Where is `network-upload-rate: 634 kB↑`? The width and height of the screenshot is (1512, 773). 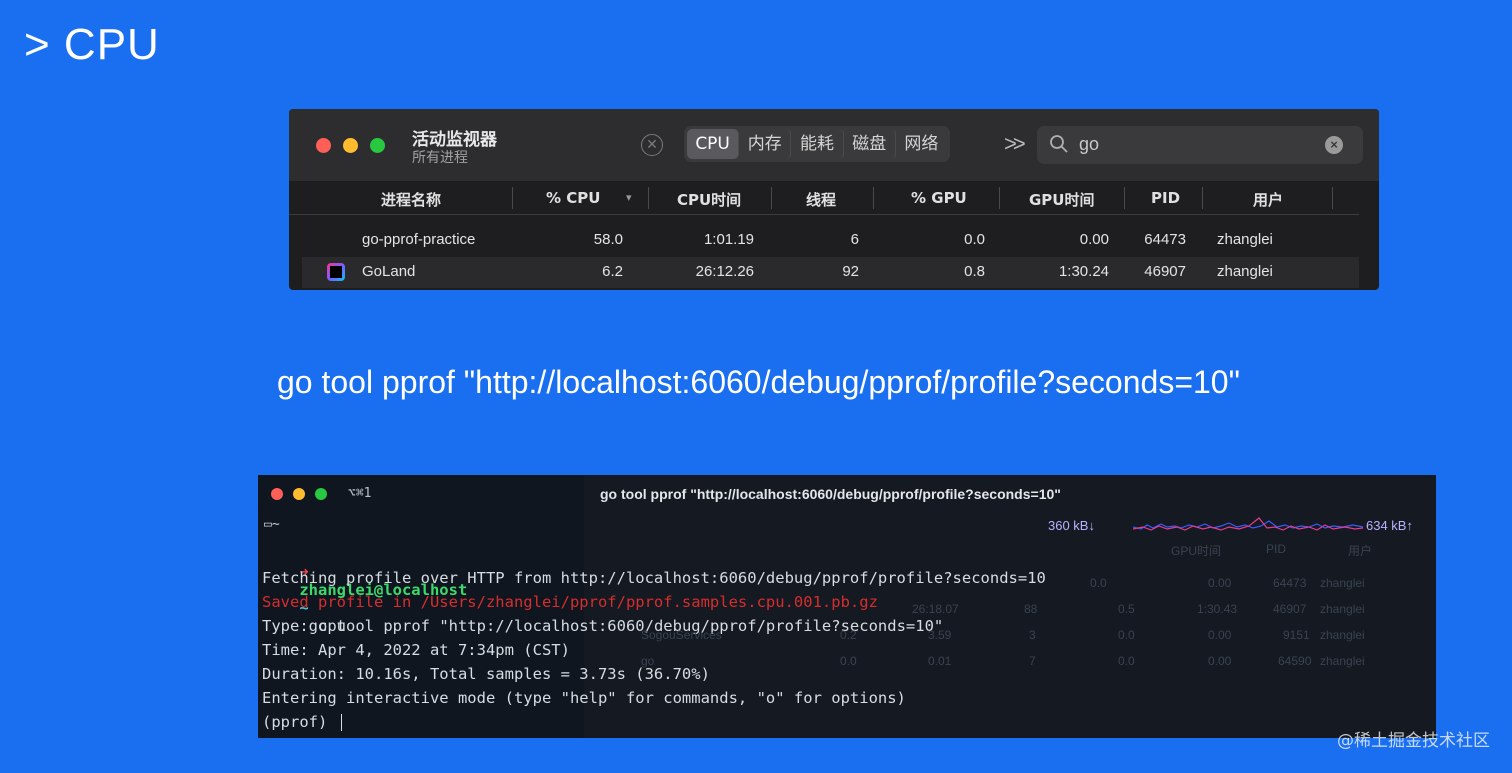 network-upload-rate: 634 kB↑ is located at coordinates (1389, 525).